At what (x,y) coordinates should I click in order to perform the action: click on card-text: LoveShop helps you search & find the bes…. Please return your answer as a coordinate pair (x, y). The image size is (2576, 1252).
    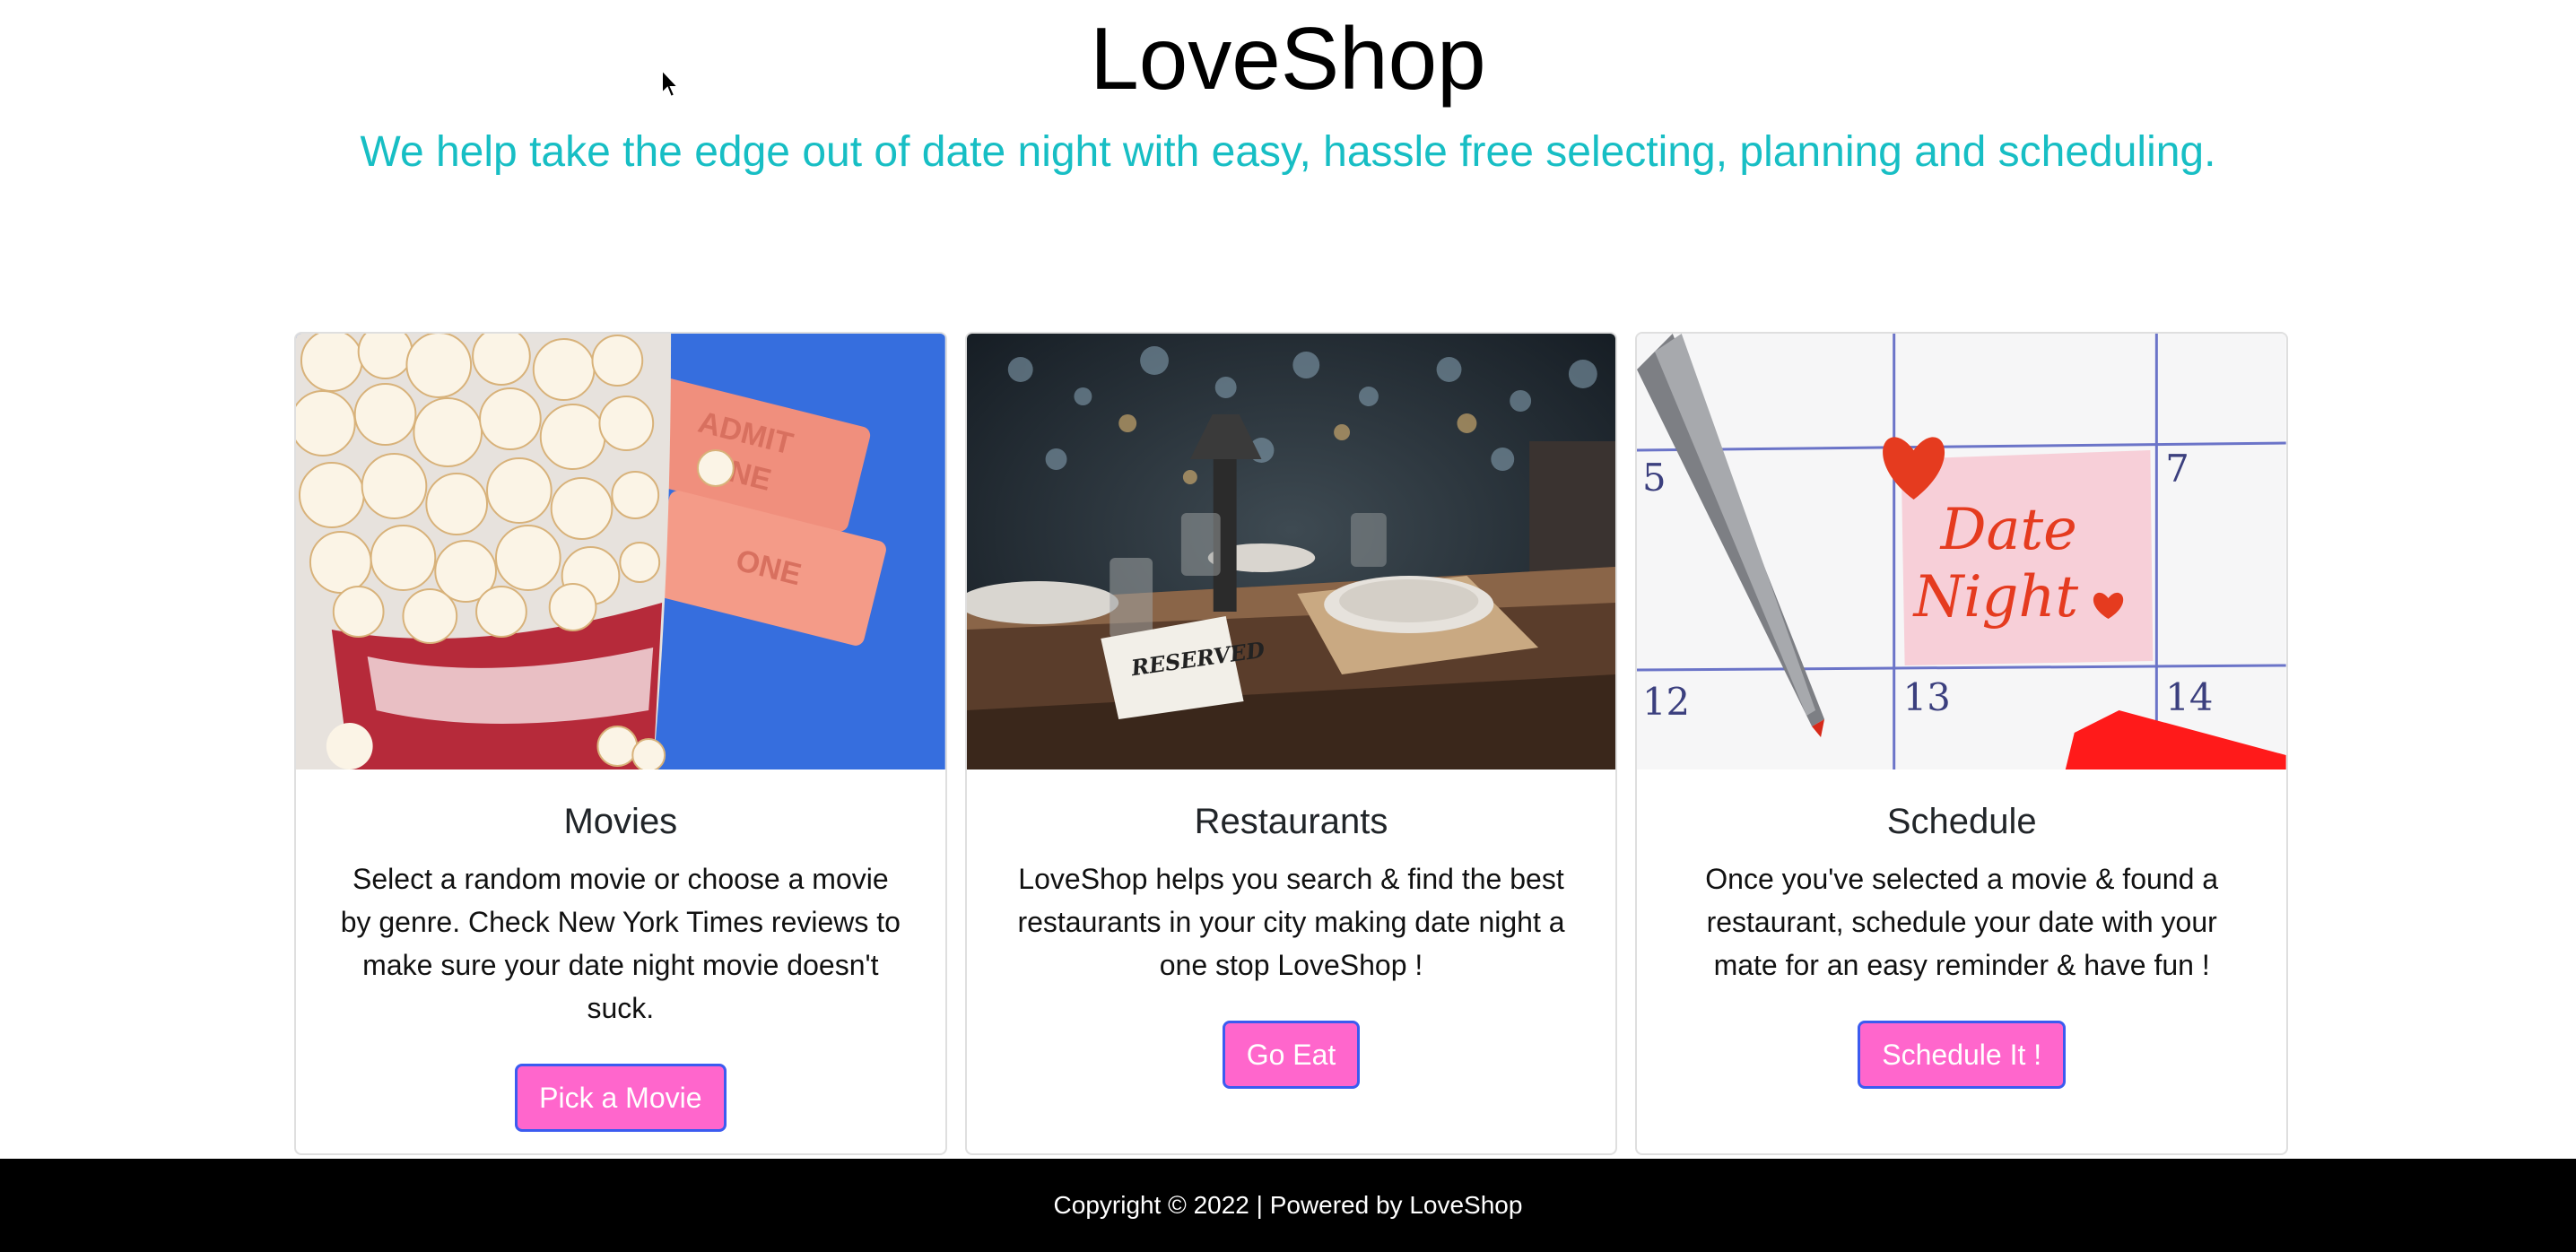
    Looking at the image, I should click on (1291, 922).